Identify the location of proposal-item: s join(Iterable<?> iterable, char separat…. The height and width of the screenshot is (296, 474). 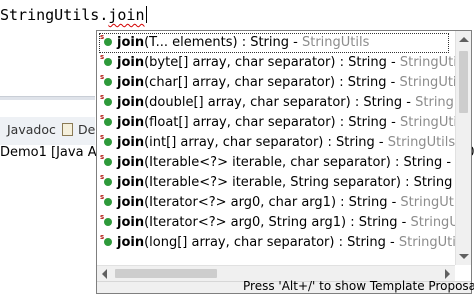
(276, 163).